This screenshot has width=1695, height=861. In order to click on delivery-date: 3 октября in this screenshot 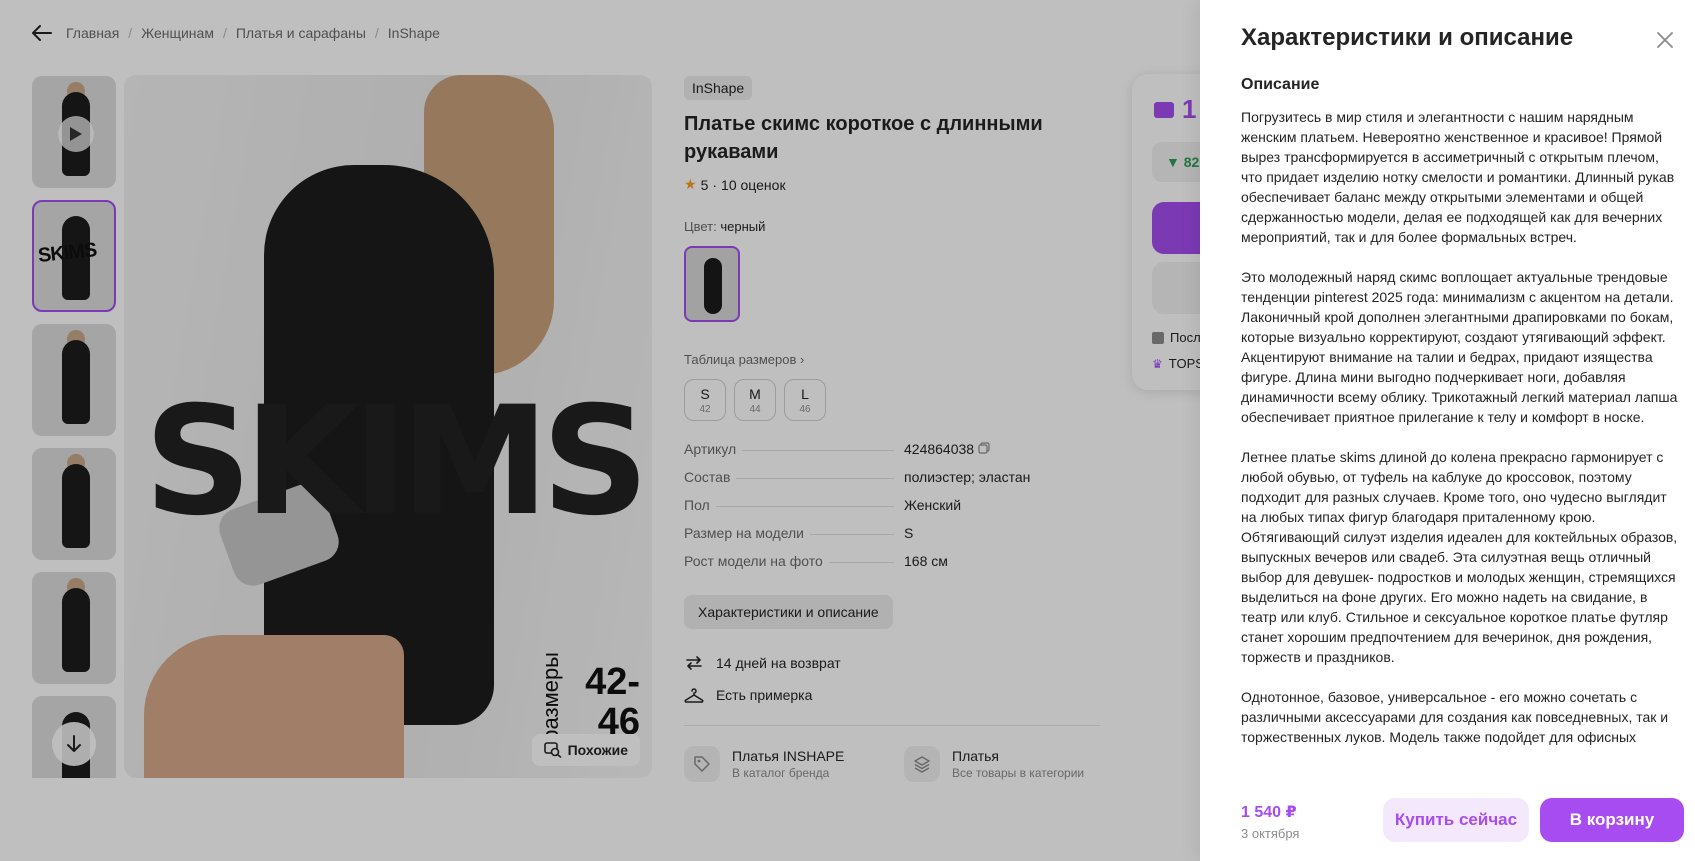, I will do `click(1270, 833)`.